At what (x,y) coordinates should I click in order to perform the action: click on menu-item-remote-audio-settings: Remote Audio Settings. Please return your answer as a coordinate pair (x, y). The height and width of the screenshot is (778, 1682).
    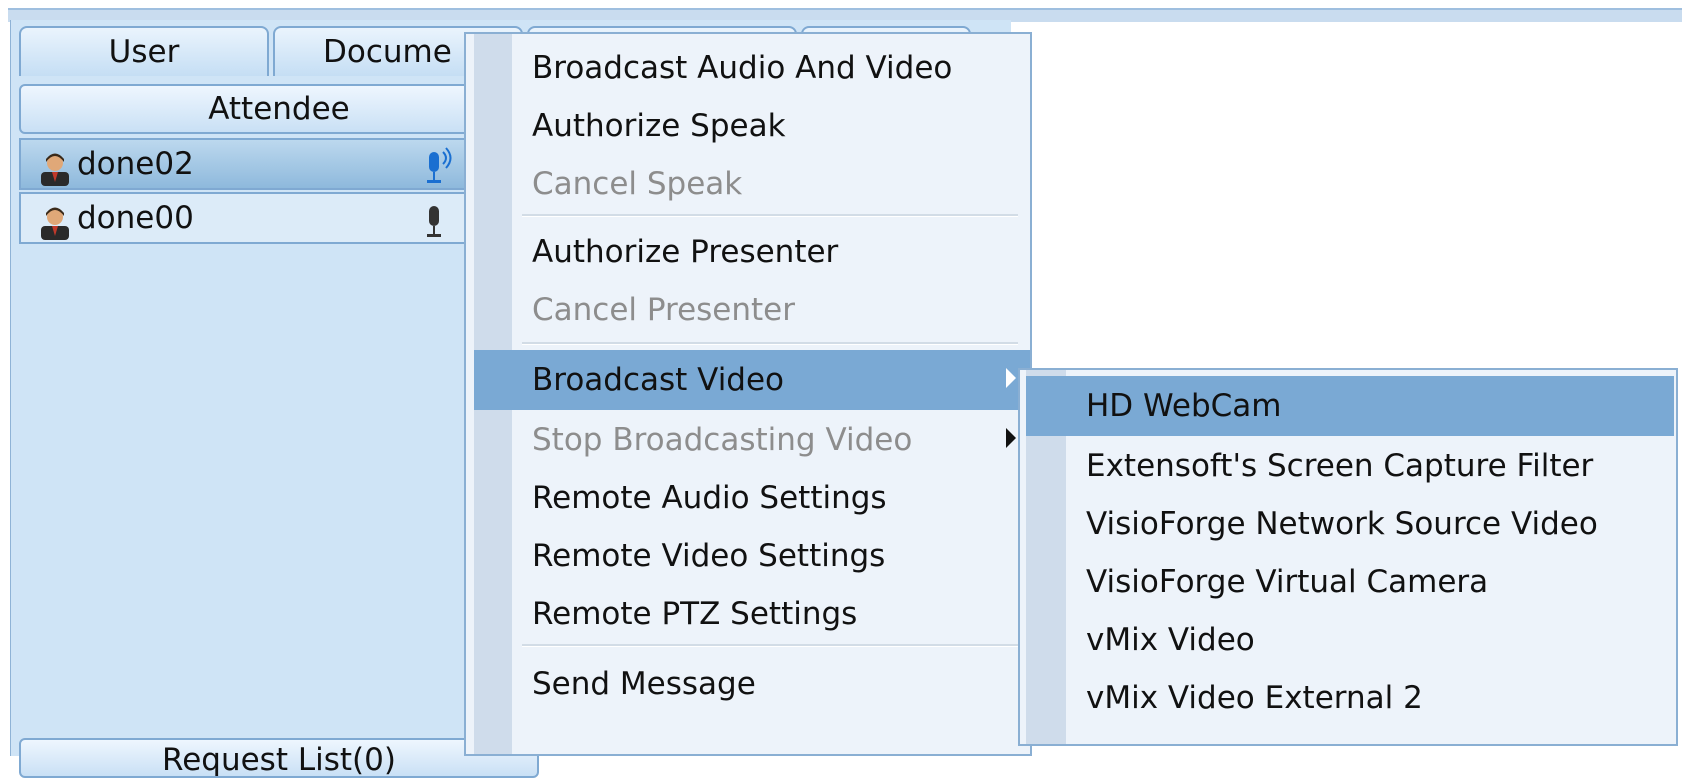
    Looking at the image, I should click on (752, 498).